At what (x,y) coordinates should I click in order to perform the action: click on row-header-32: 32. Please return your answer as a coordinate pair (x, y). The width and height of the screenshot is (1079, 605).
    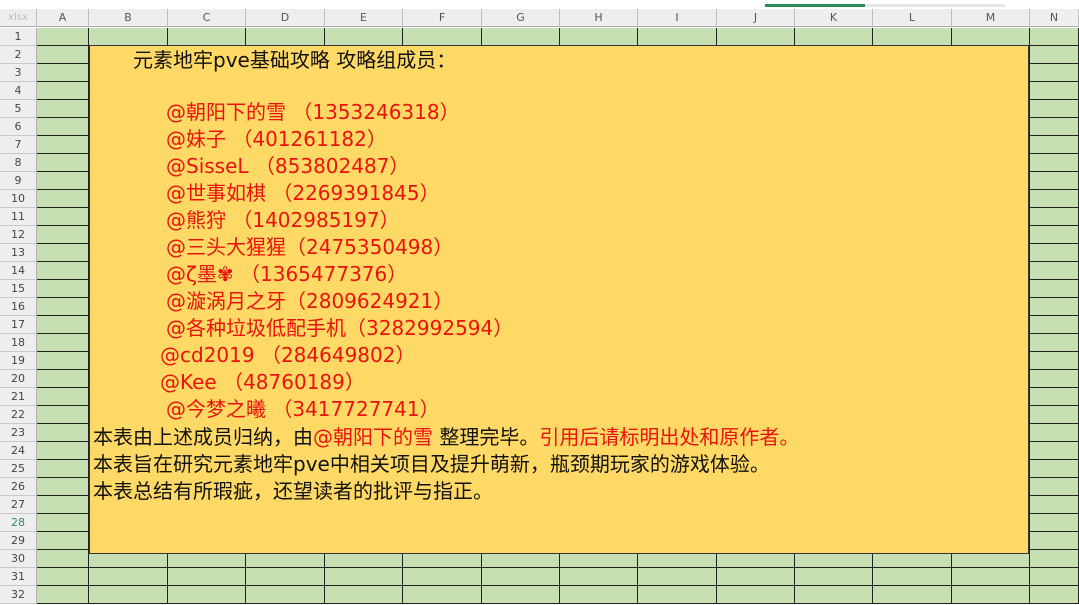
    Looking at the image, I should click on (18, 595).